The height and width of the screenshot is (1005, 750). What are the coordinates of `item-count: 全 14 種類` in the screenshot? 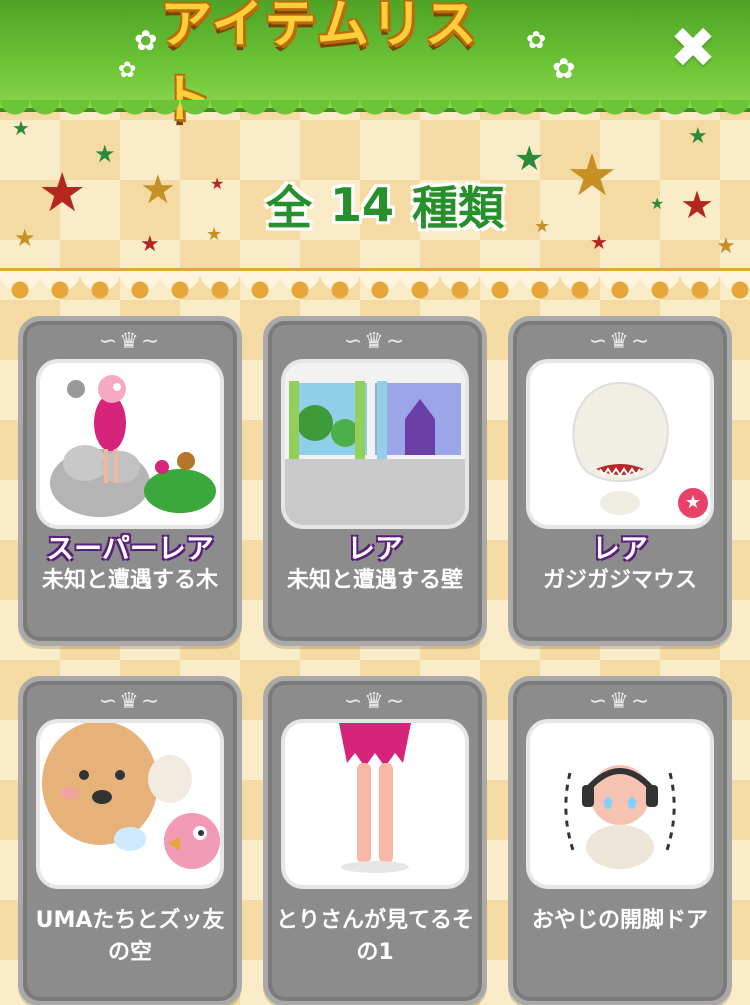 It's located at (385, 205).